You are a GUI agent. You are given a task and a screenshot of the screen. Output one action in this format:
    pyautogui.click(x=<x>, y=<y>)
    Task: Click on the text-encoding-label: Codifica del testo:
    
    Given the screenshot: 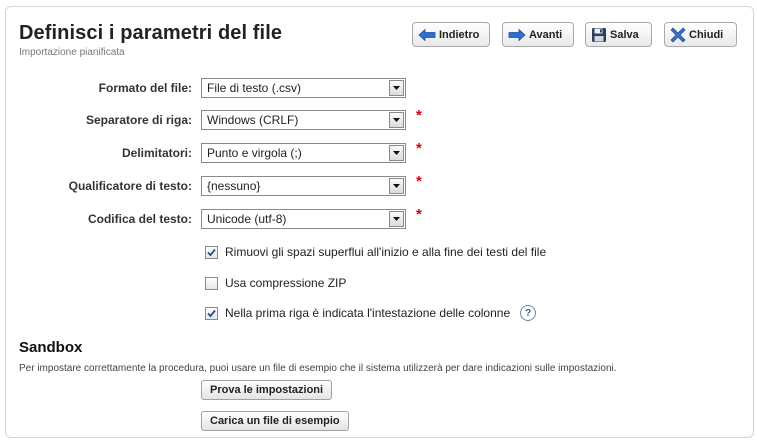 What is the action you would take?
    pyautogui.click(x=139, y=219)
    